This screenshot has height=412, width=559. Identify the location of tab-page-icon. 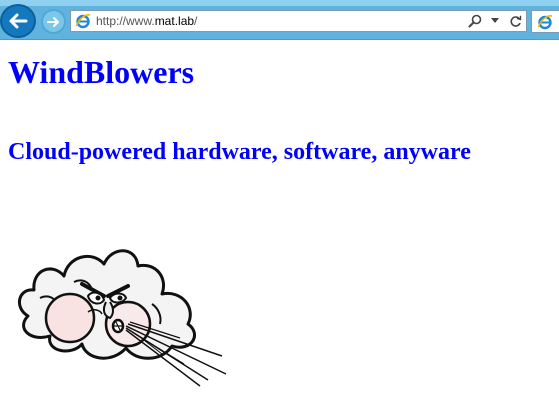
(545, 21).